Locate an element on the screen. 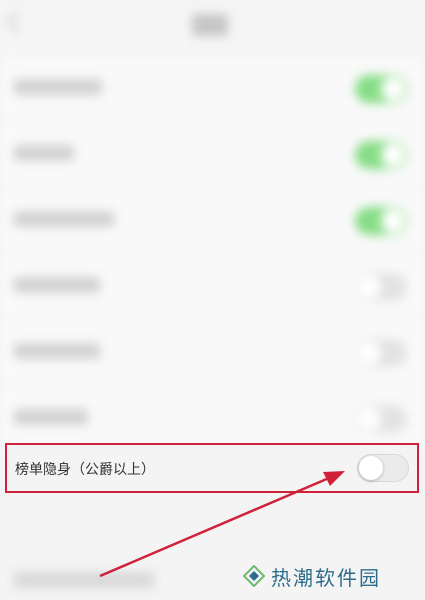  toggle-knob is located at coordinates (371, 468).